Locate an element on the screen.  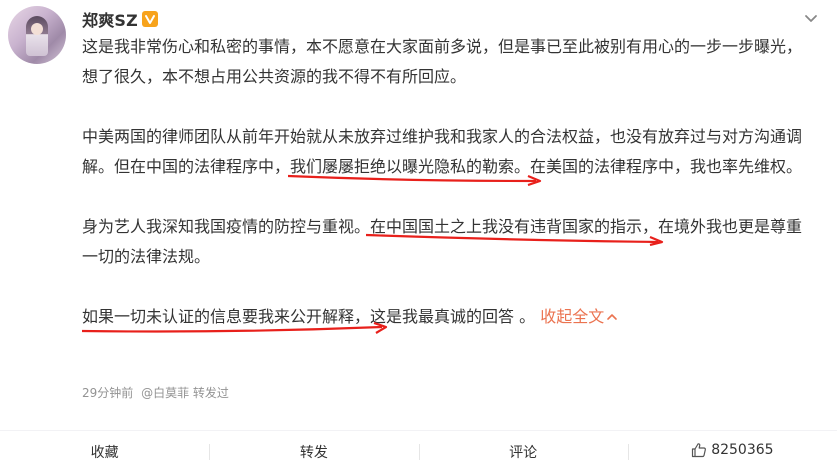
comment-button: 评论 is located at coordinates (523, 452).